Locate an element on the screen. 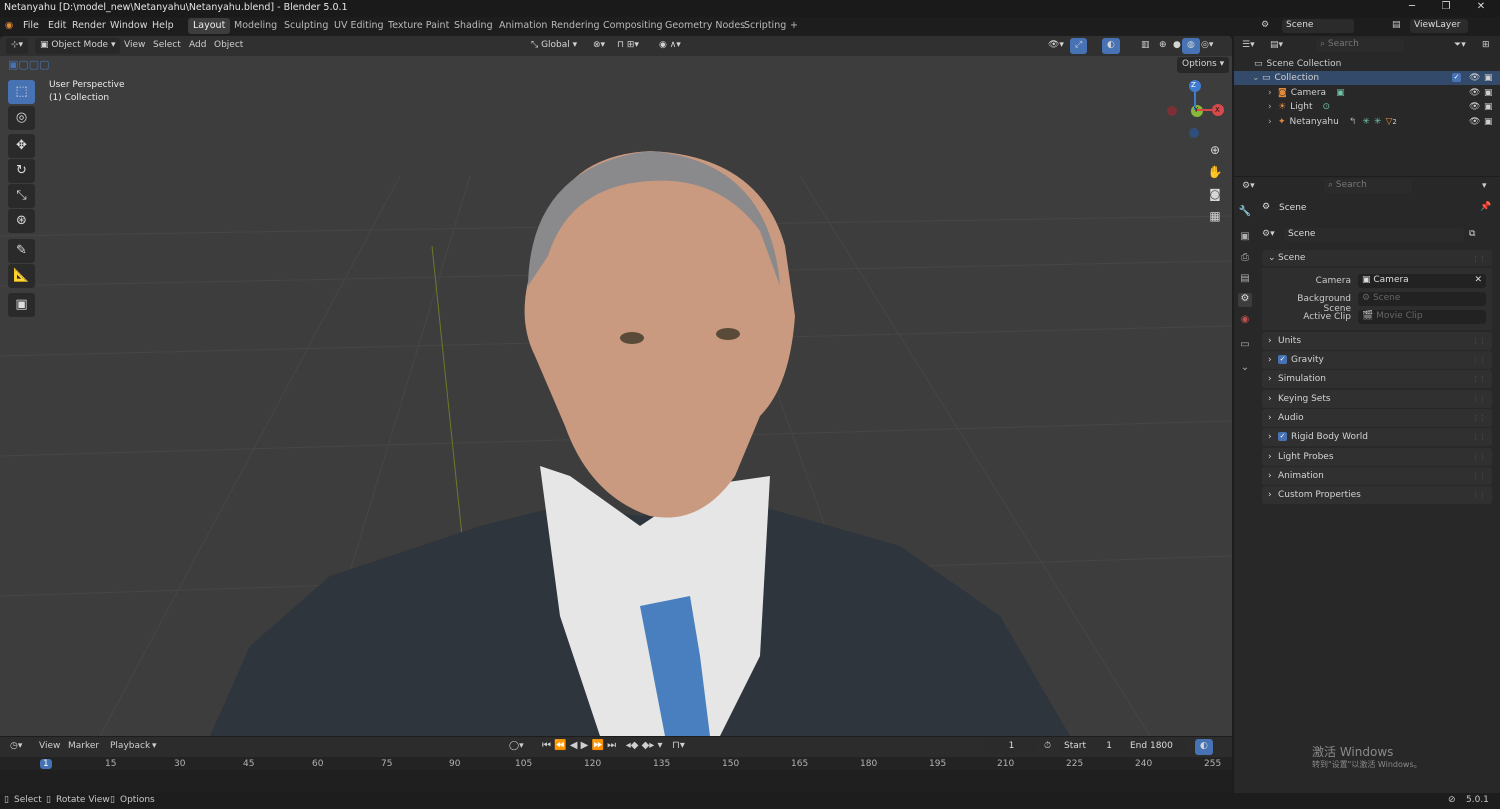  world-properties-icon: ◉ is located at coordinates (1245, 321).